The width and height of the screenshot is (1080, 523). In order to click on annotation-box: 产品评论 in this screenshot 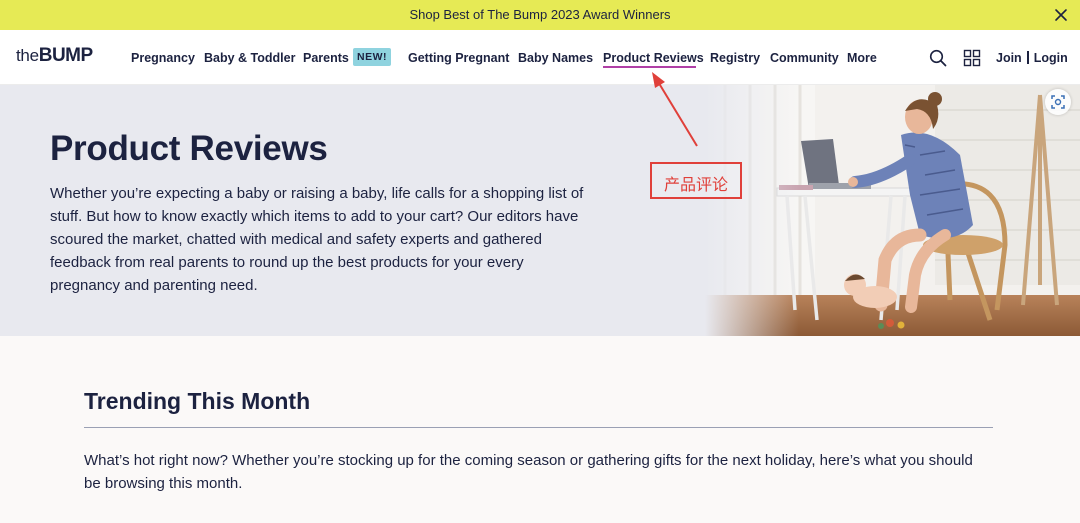, I will do `click(696, 180)`.